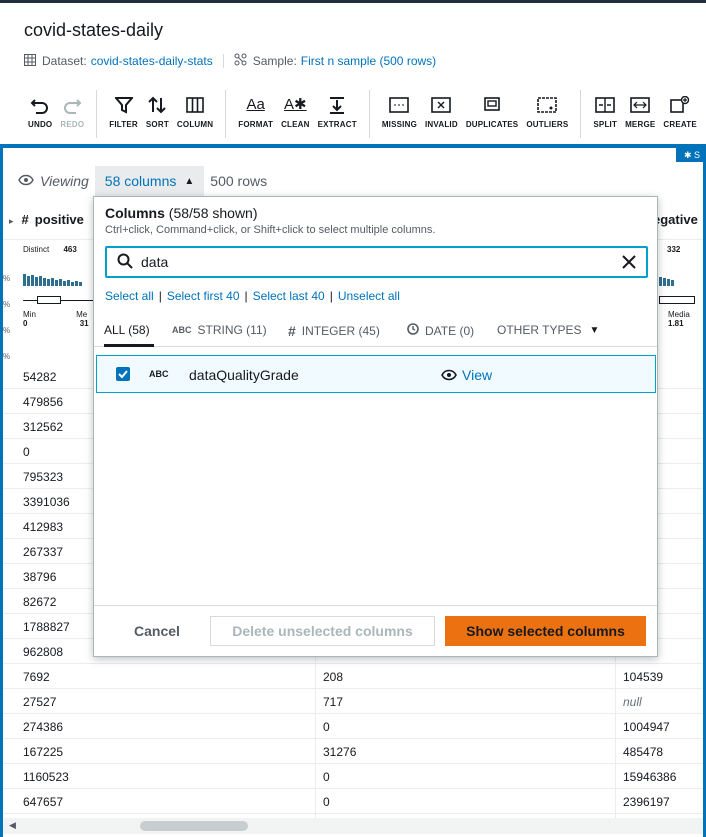  What do you see at coordinates (353, 801) in the screenshot?
I see `table-row: 647657 0 2396197` at bounding box center [353, 801].